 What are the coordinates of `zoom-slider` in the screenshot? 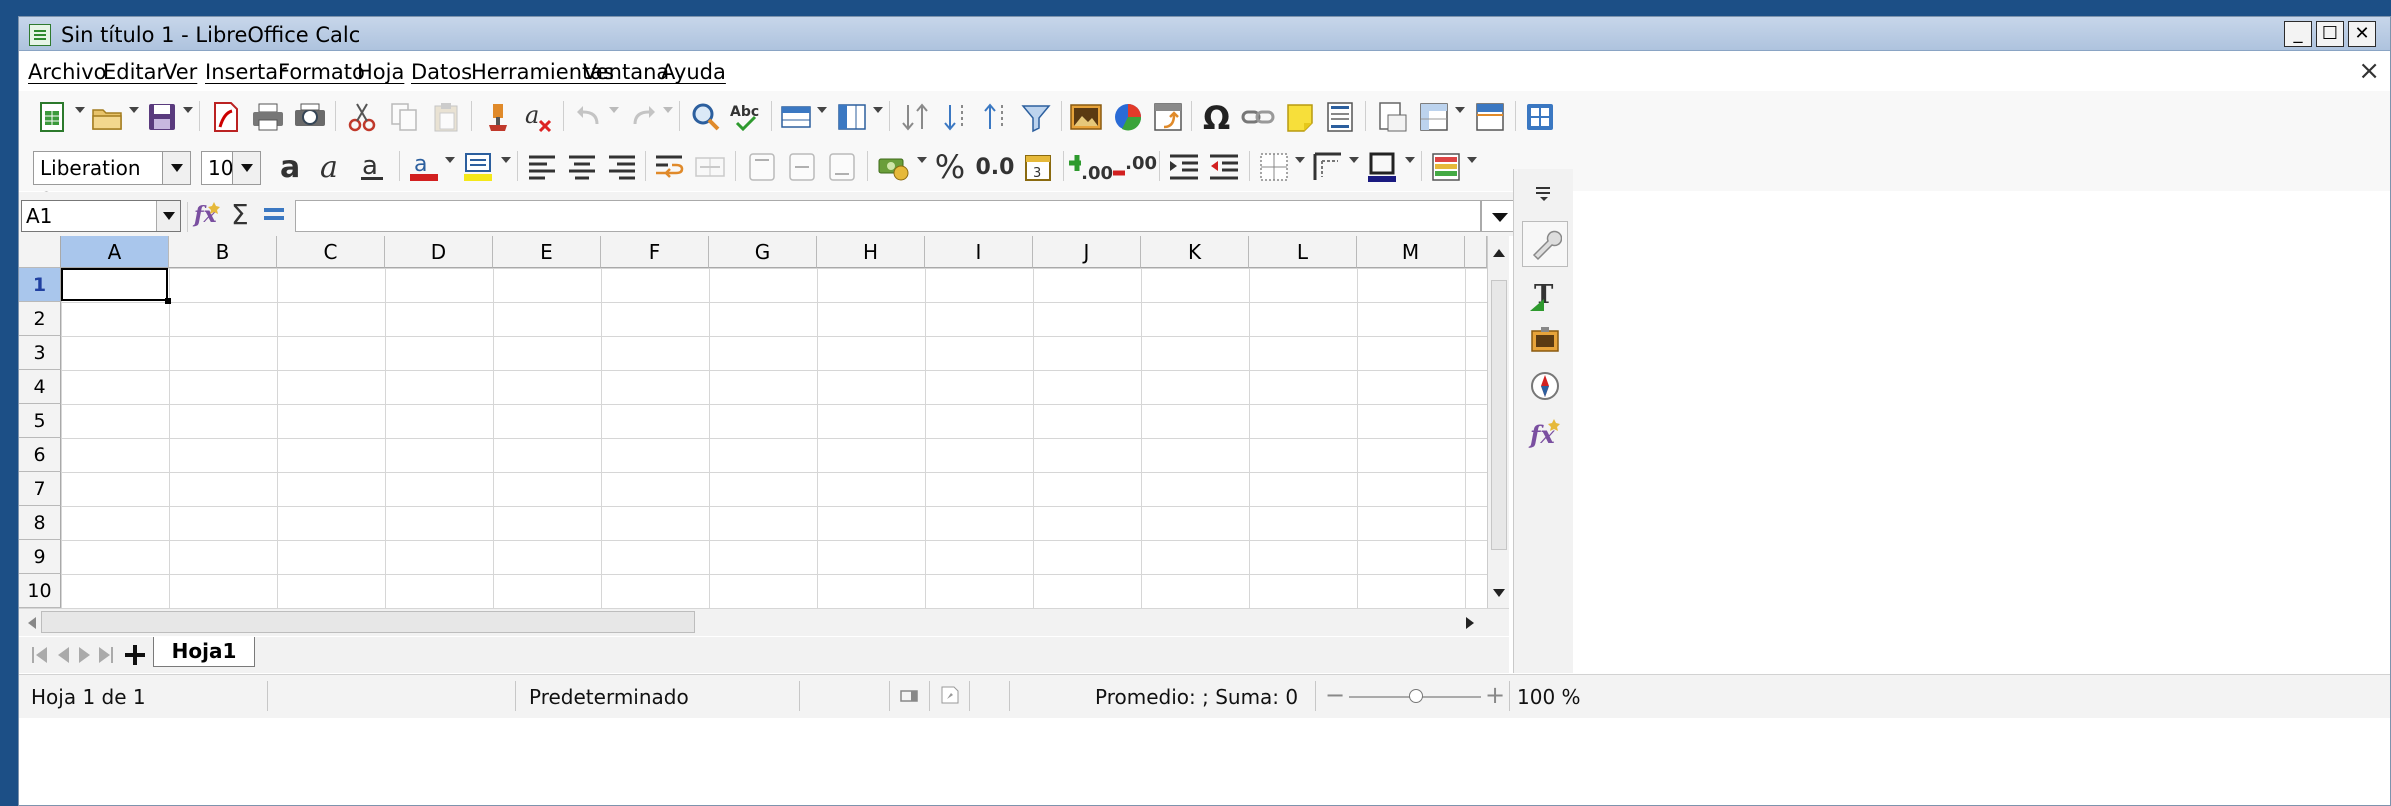 It's located at (1415, 696).